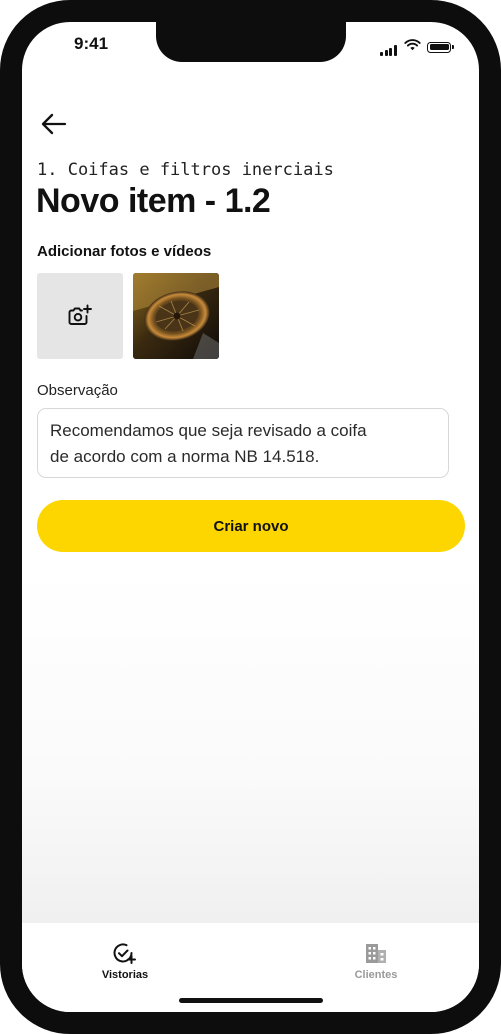 This screenshot has width=501, height=1034. I want to click on building-icon, so click(376, 953).